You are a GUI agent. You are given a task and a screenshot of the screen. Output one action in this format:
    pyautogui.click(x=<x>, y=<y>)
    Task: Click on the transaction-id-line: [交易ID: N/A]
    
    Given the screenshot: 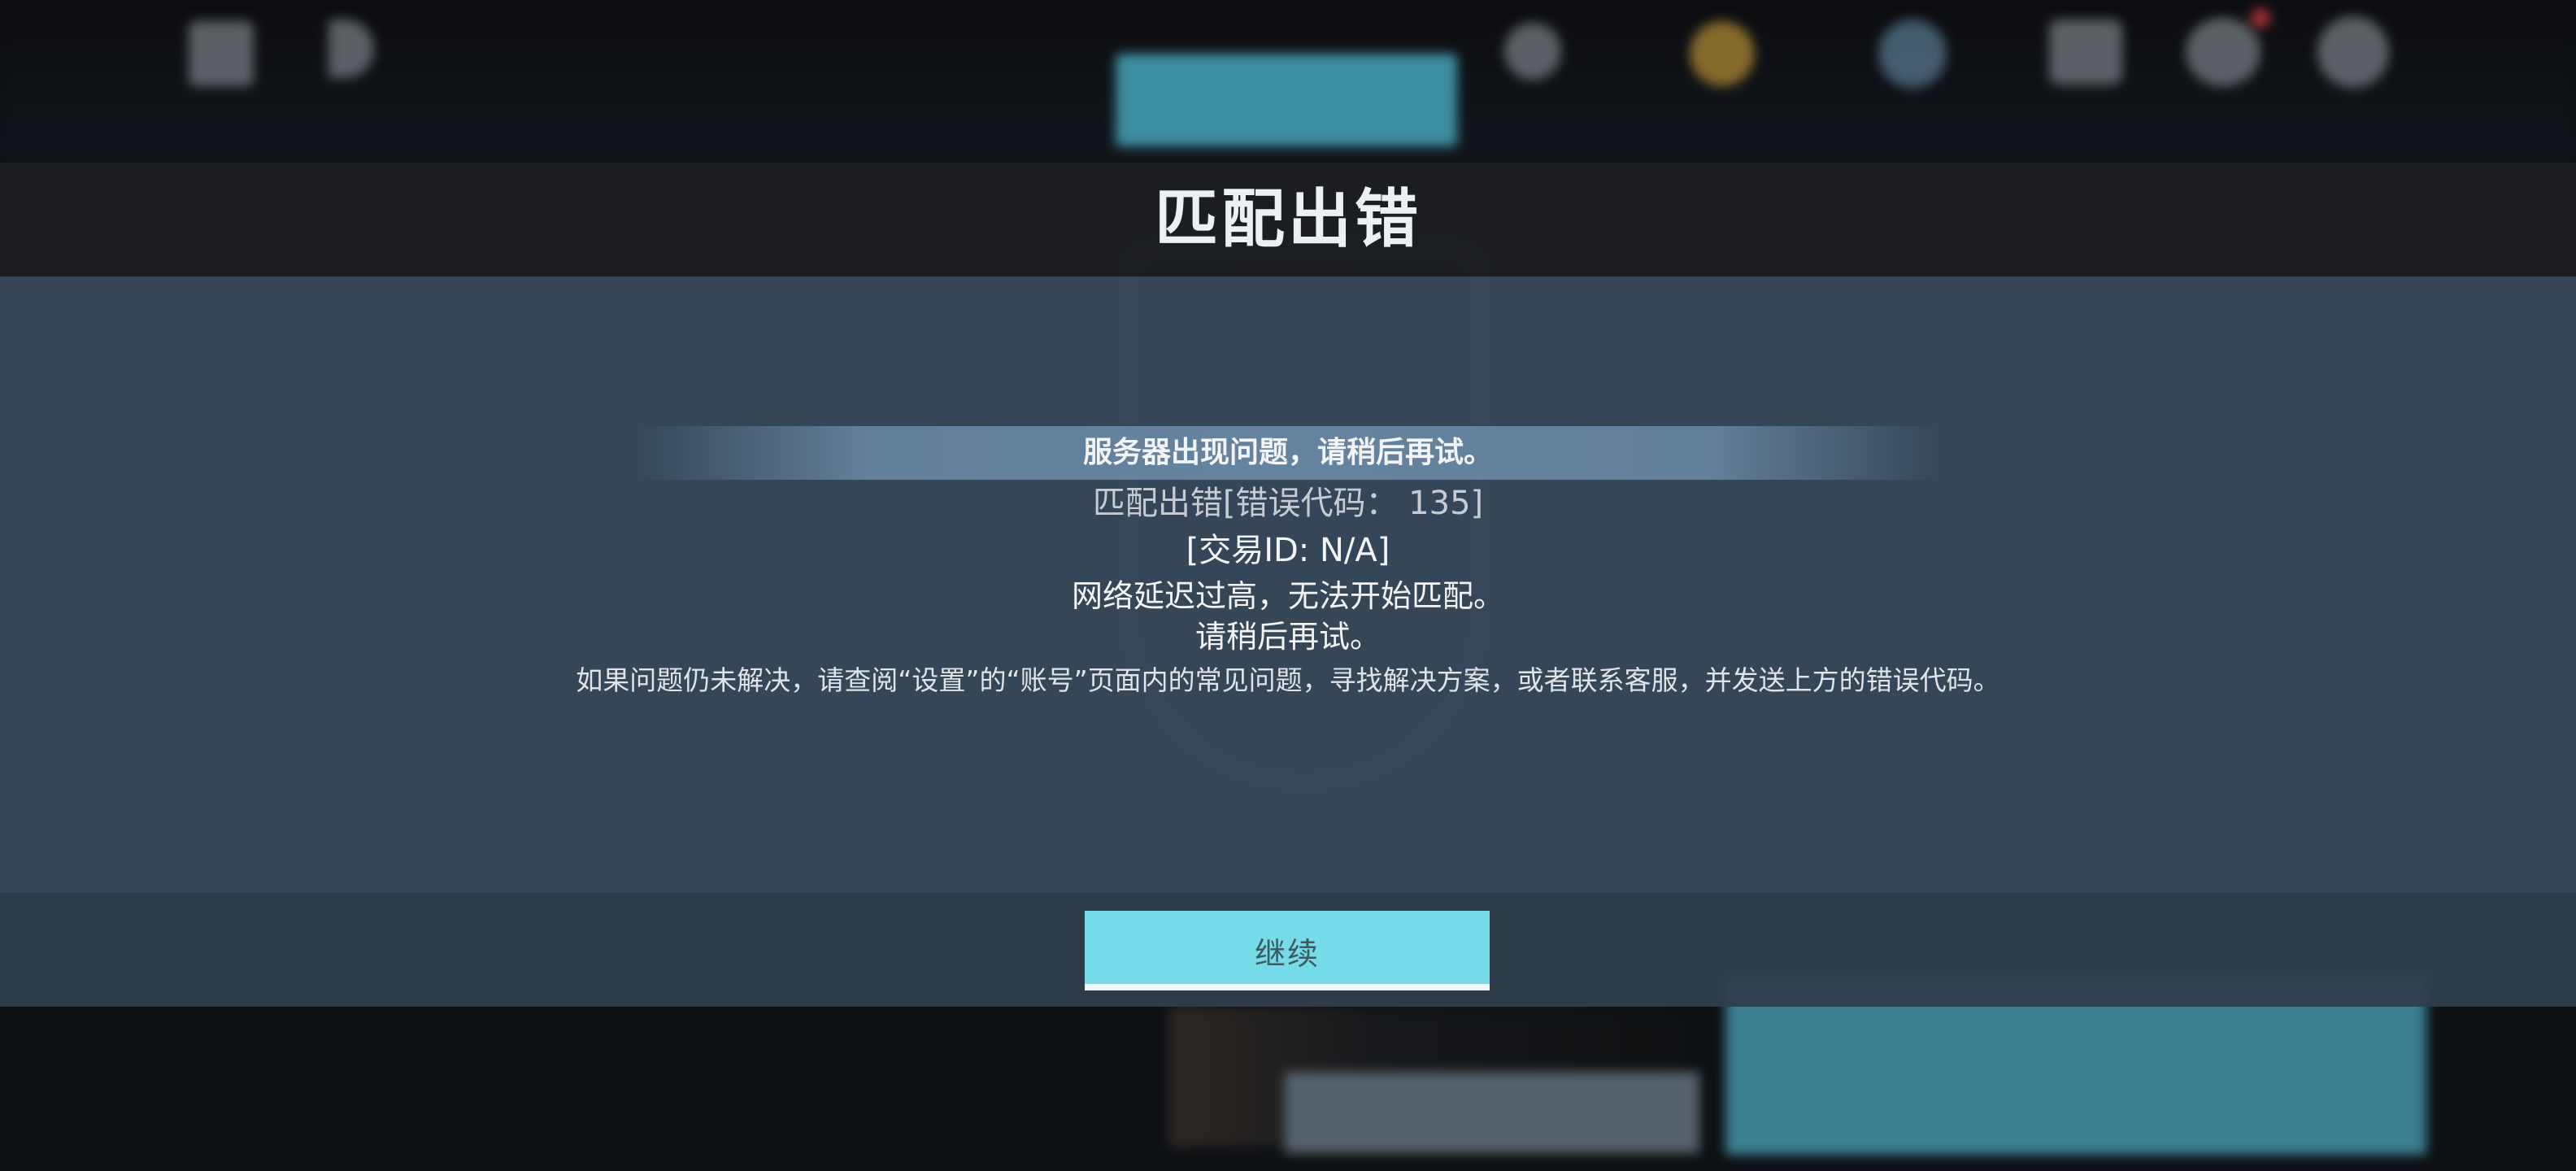 What is the action you would take?
    pyautogui.click(x=1288, y=551)
    